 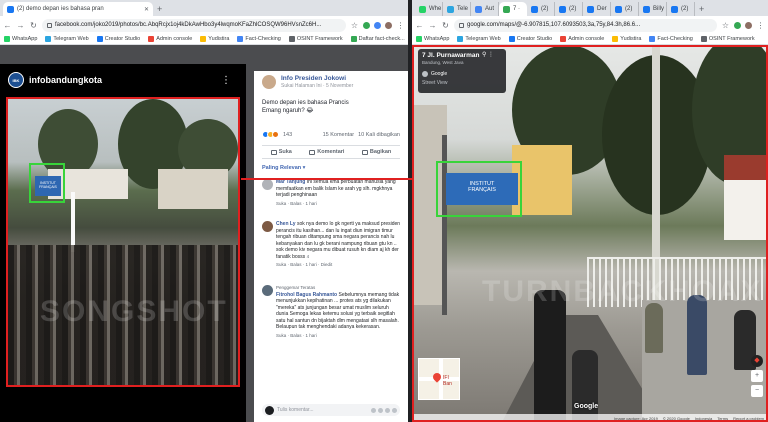 I want to click on comment-meta: Suka · Balas · 1 hari · Diedit, so click(x=339, y=264).